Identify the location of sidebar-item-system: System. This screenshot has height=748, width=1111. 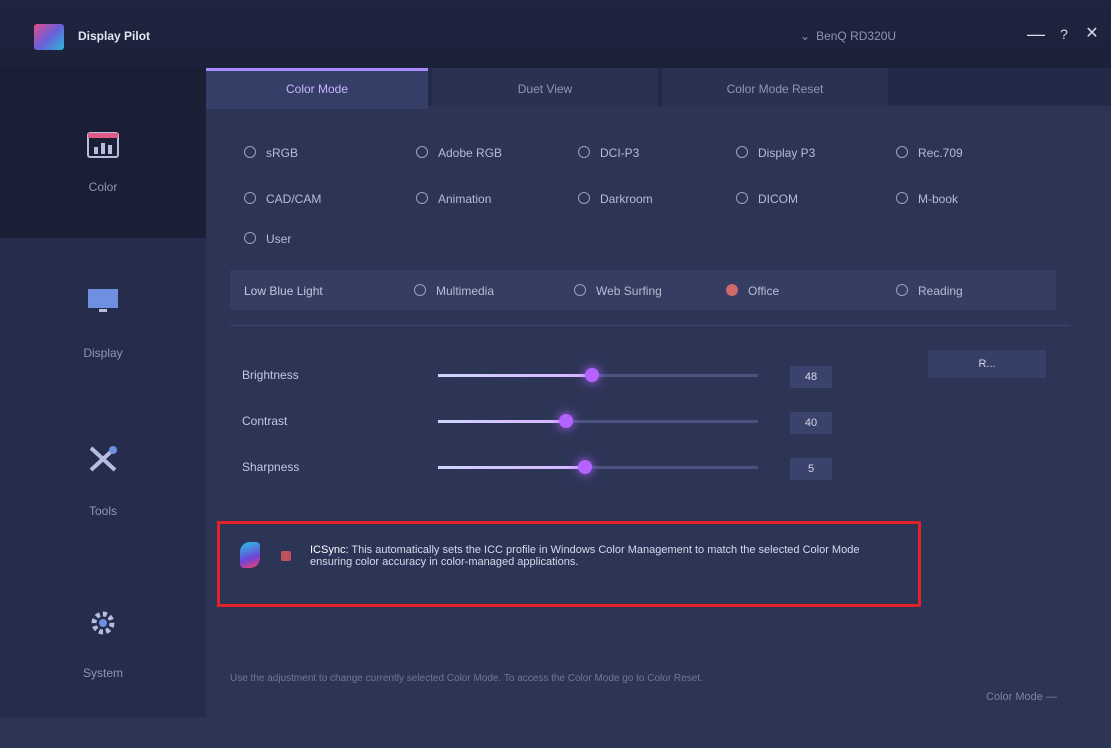
(103, 663).